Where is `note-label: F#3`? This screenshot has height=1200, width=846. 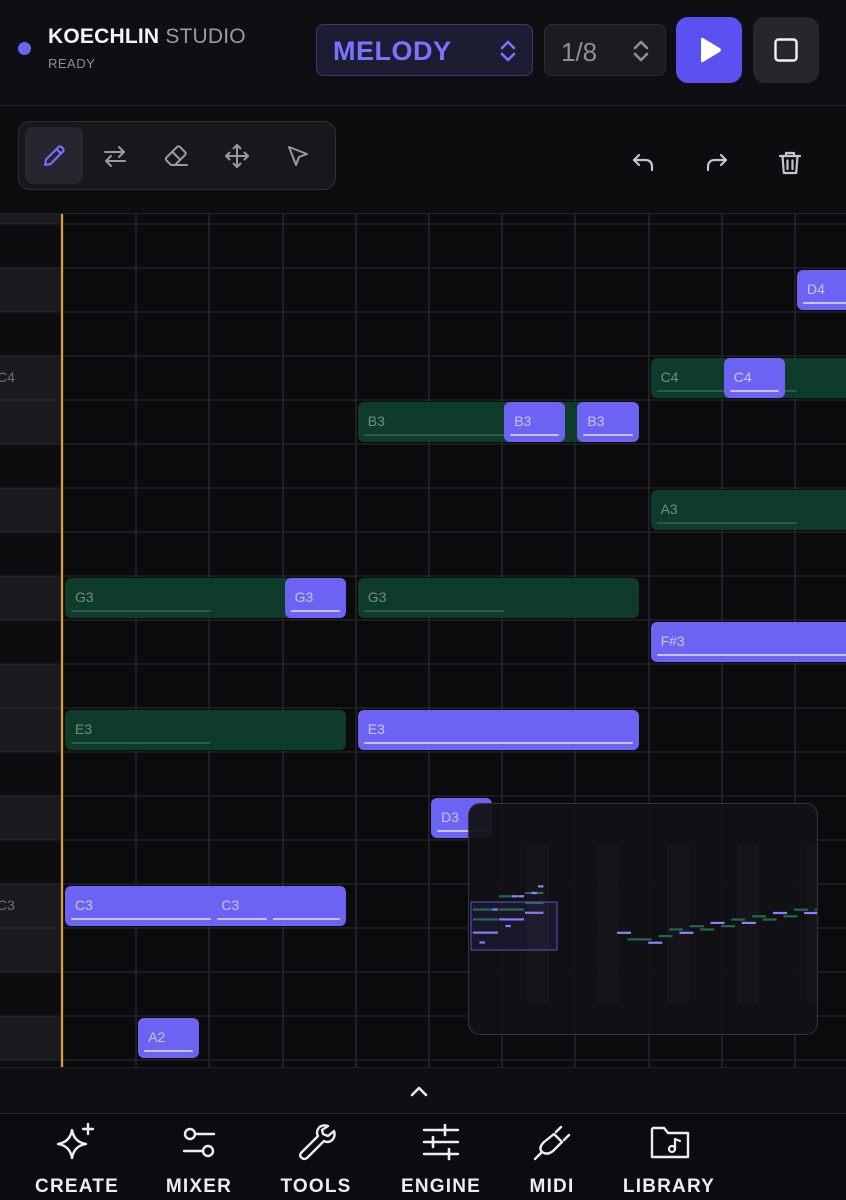
note-label: F#3 is located at coordinates (672, 641).